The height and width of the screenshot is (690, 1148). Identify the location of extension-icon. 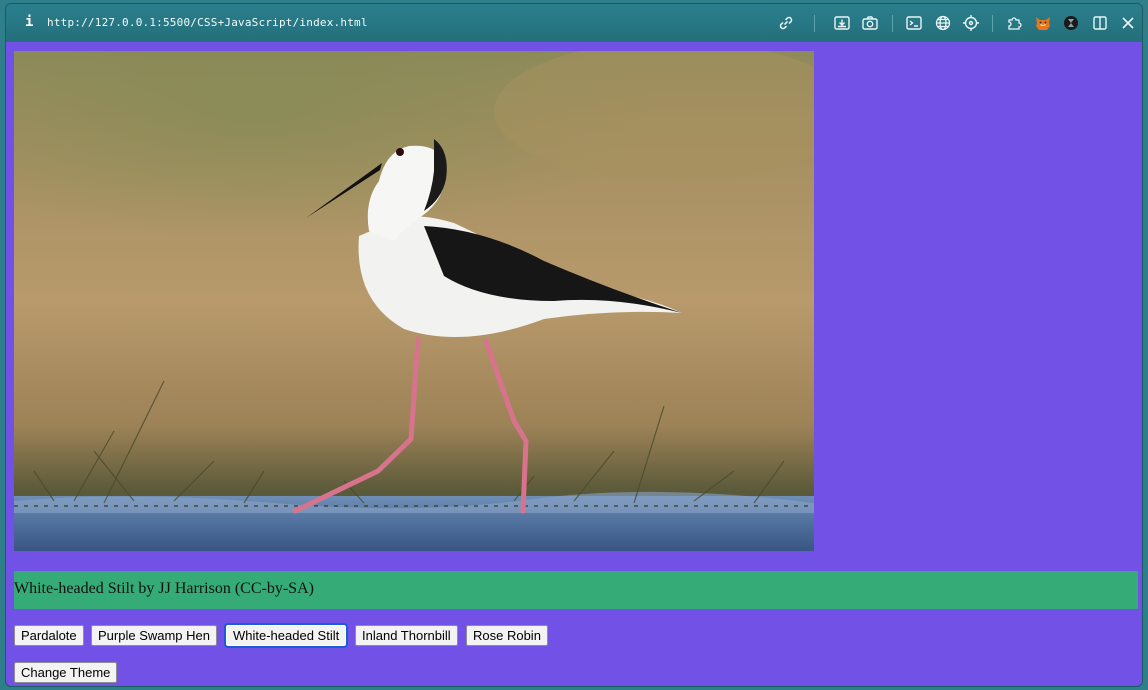
(1071, 23).